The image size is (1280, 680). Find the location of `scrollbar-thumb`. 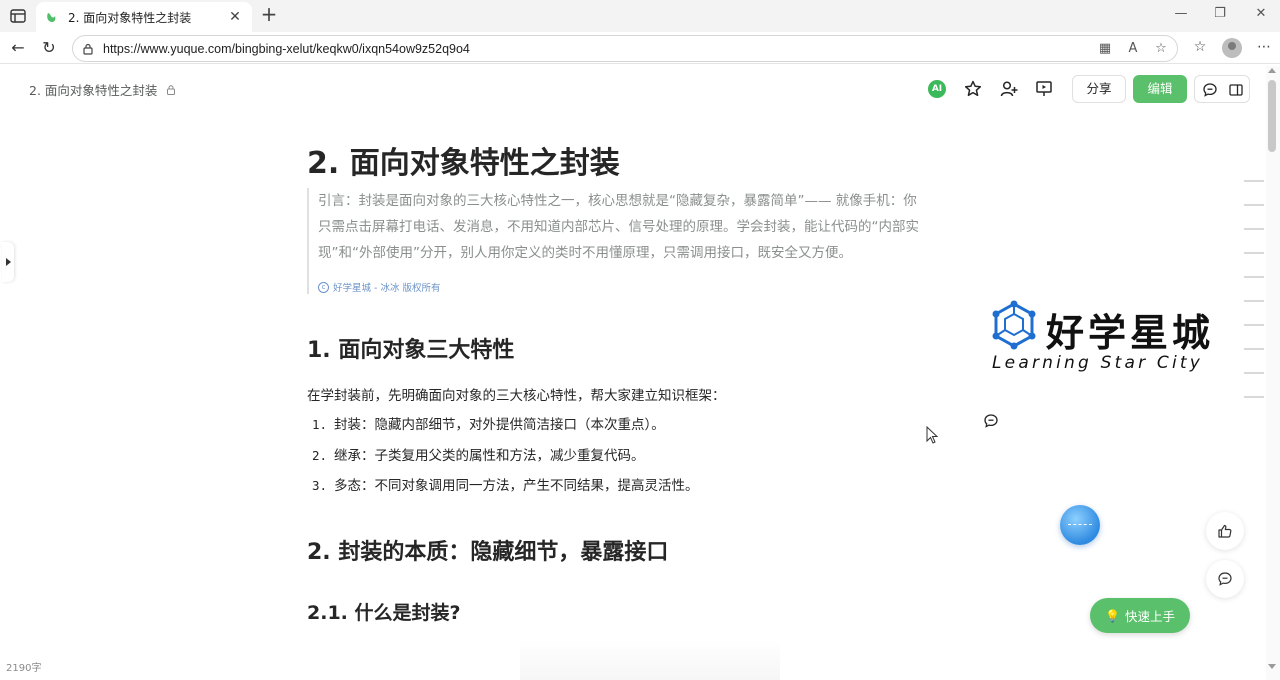

scrollbar-thumb is located at coordinates (1272, 116).